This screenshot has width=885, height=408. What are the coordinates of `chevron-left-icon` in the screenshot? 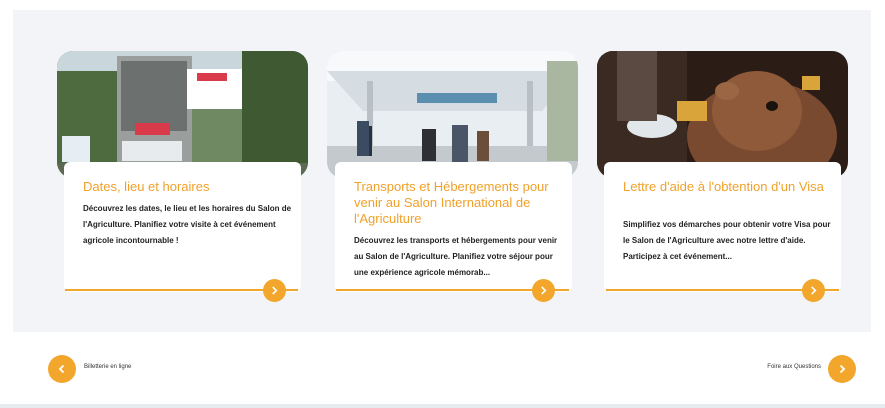 It's located at (61, 369).